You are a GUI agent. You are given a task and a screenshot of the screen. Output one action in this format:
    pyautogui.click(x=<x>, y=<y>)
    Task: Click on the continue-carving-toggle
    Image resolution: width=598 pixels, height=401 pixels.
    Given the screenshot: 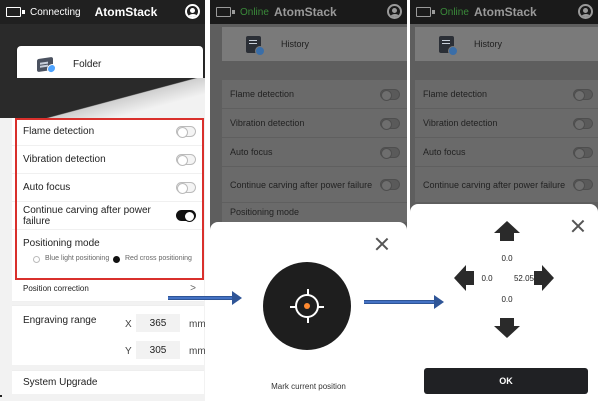 What is the action you would take?
    pyautogui.click(x=186, y=216)
    